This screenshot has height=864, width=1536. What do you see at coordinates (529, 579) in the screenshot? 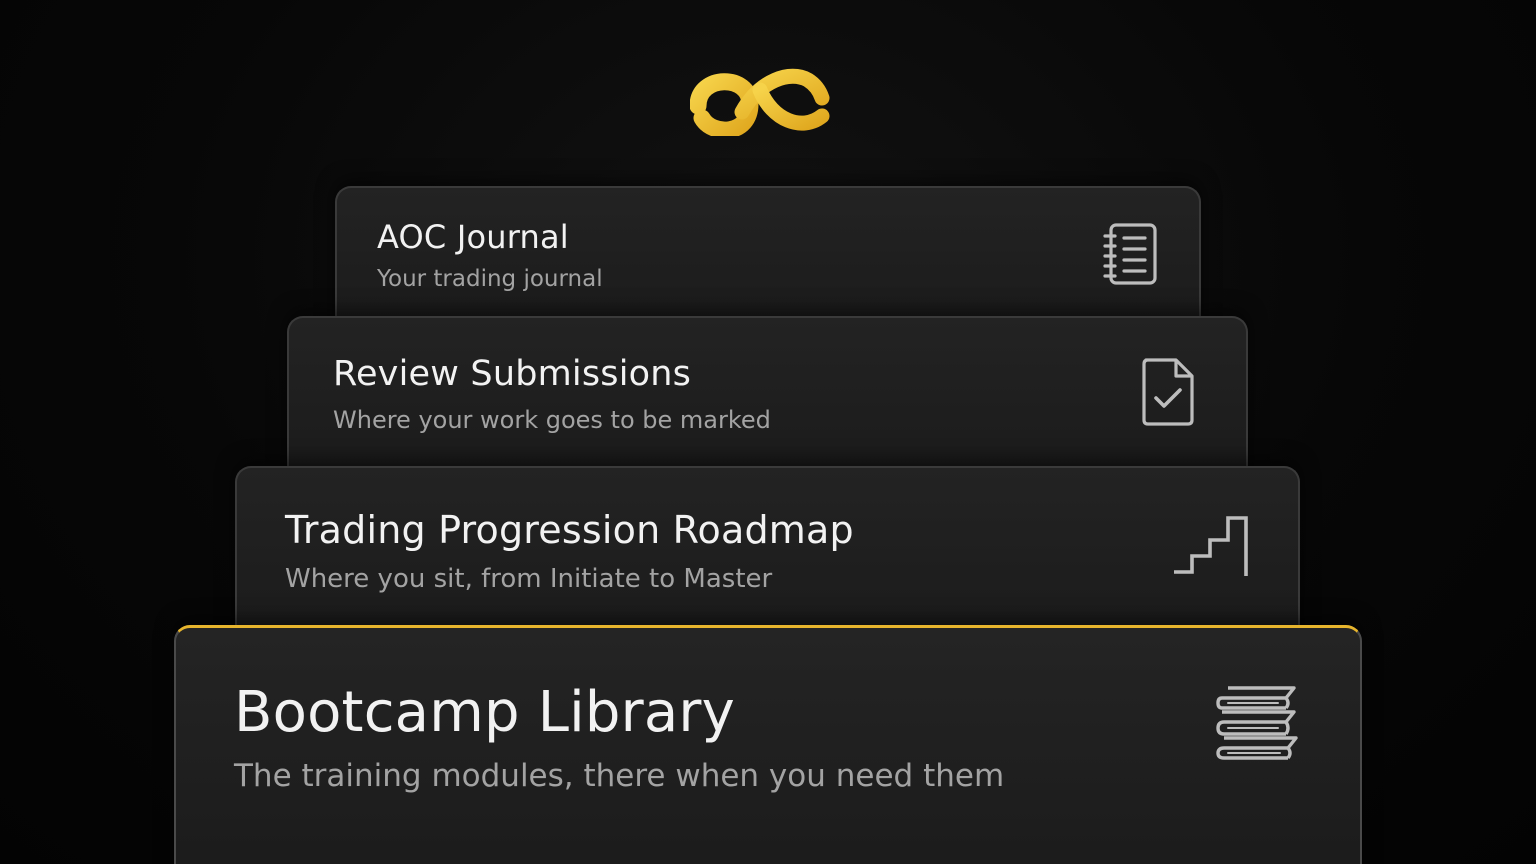
I see `card-subtitle: Where you sit, from Initiate to Master` at bounding box center [529, 579].